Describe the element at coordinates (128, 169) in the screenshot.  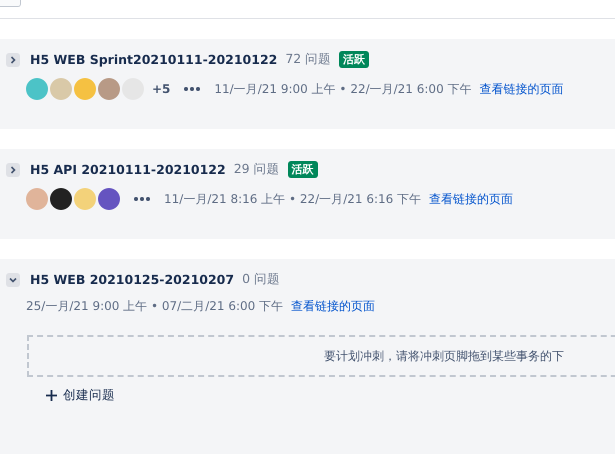
I see `sprint-title: H5 API 20210111-20210122` at that location.